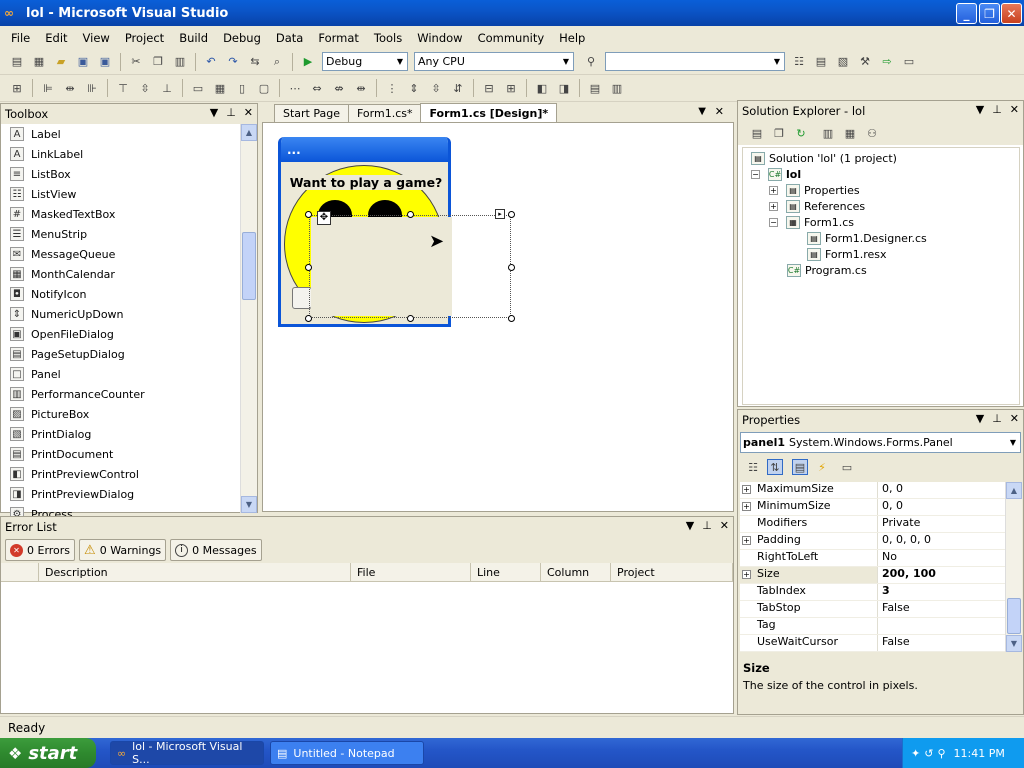  I want to click on save-all-icon: ▣, so click(105, 62).